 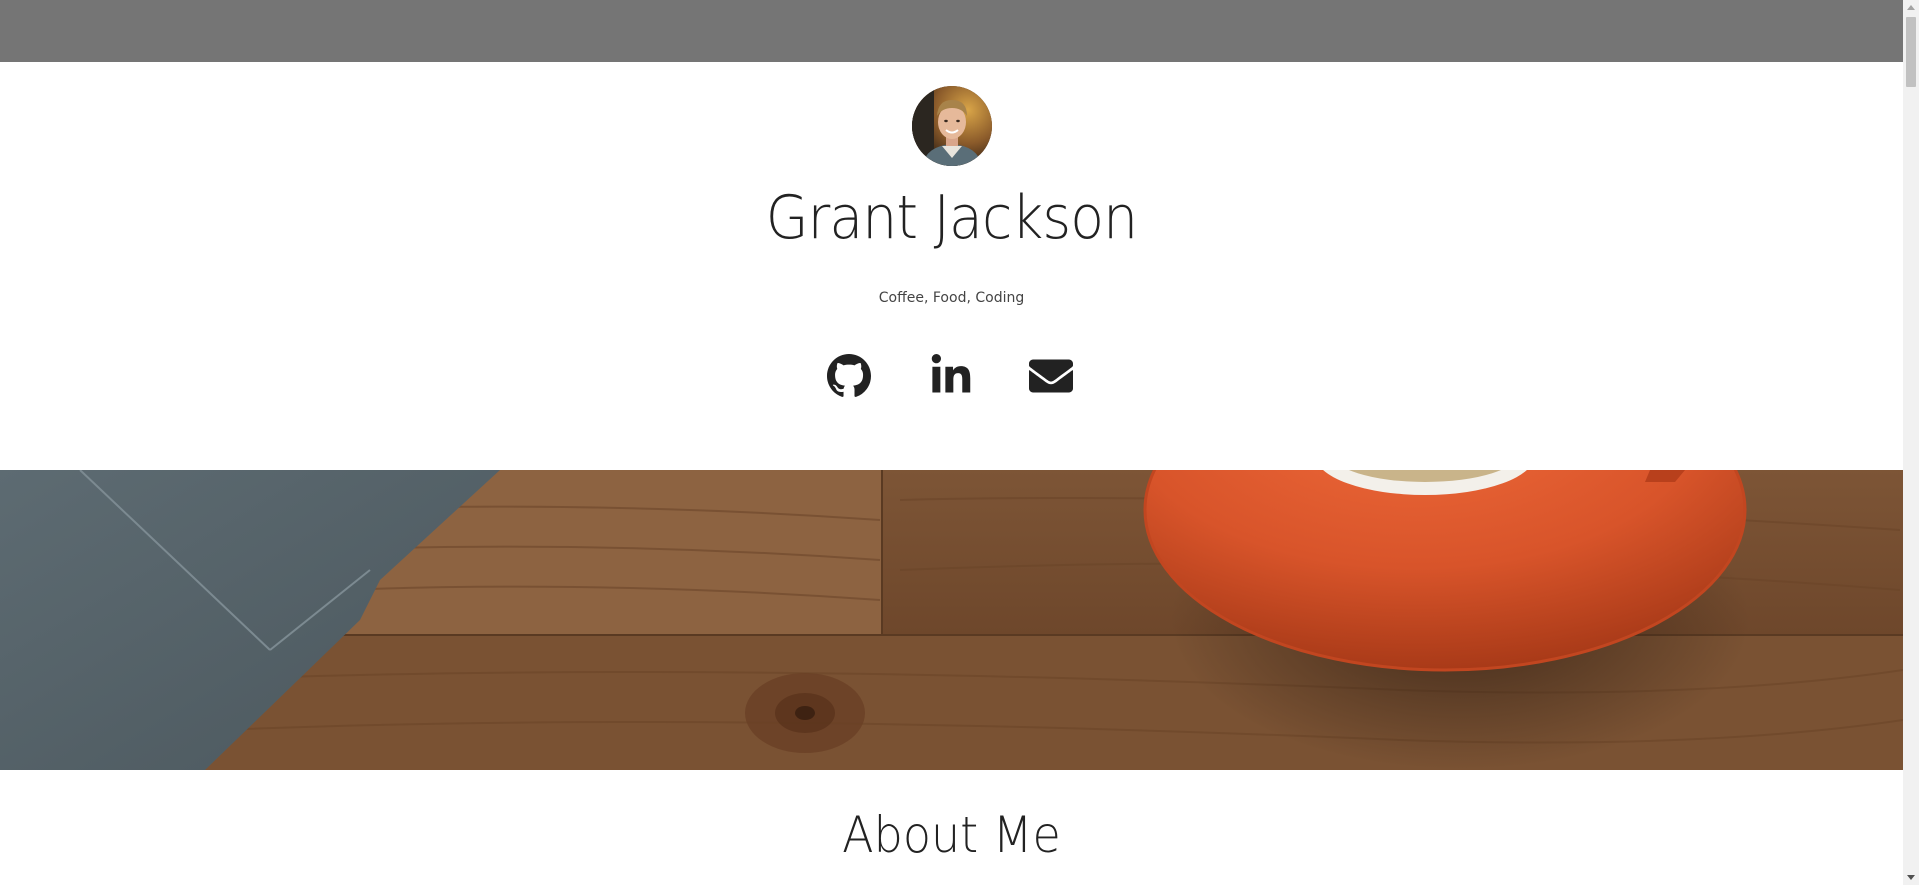 What do you see at coordinates (951, 31) in the screenshot?
I see `top-navbar` at bounding box center [951, 31].